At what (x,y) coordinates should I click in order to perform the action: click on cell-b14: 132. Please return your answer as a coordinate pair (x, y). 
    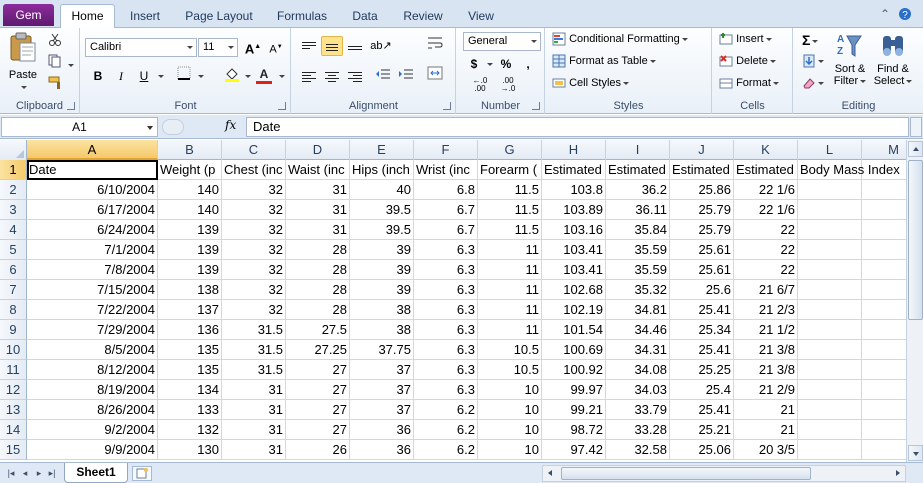
    Looking at the image, I should click on (190, 430).